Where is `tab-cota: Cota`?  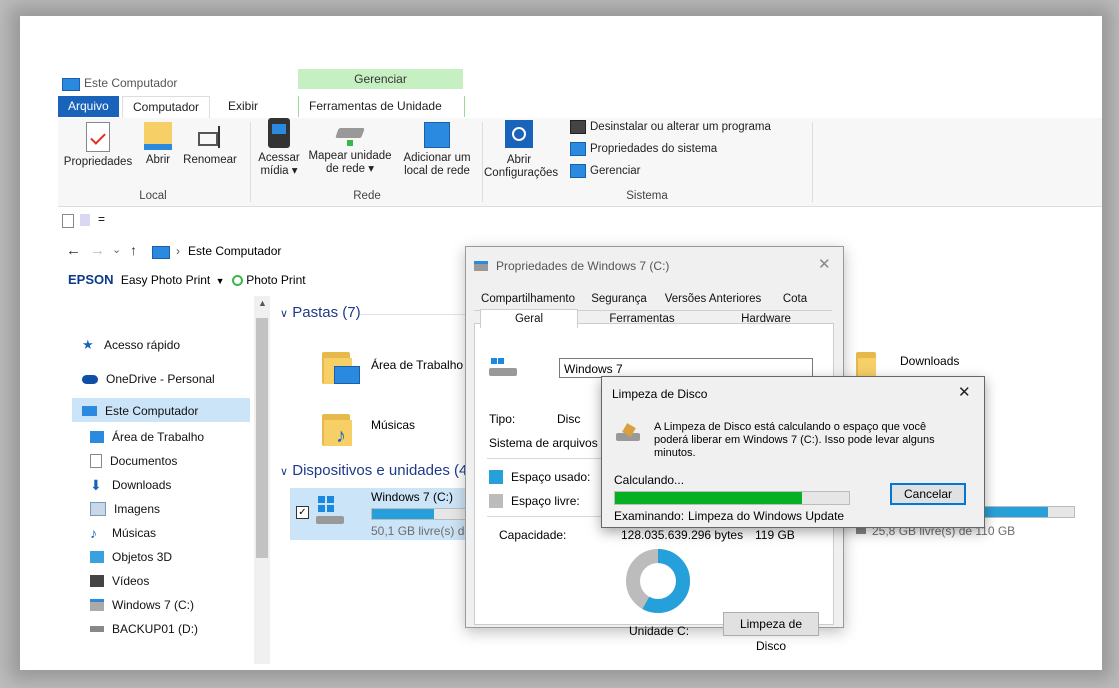 tab-cota: Cota is located at coordinates (795, 299).